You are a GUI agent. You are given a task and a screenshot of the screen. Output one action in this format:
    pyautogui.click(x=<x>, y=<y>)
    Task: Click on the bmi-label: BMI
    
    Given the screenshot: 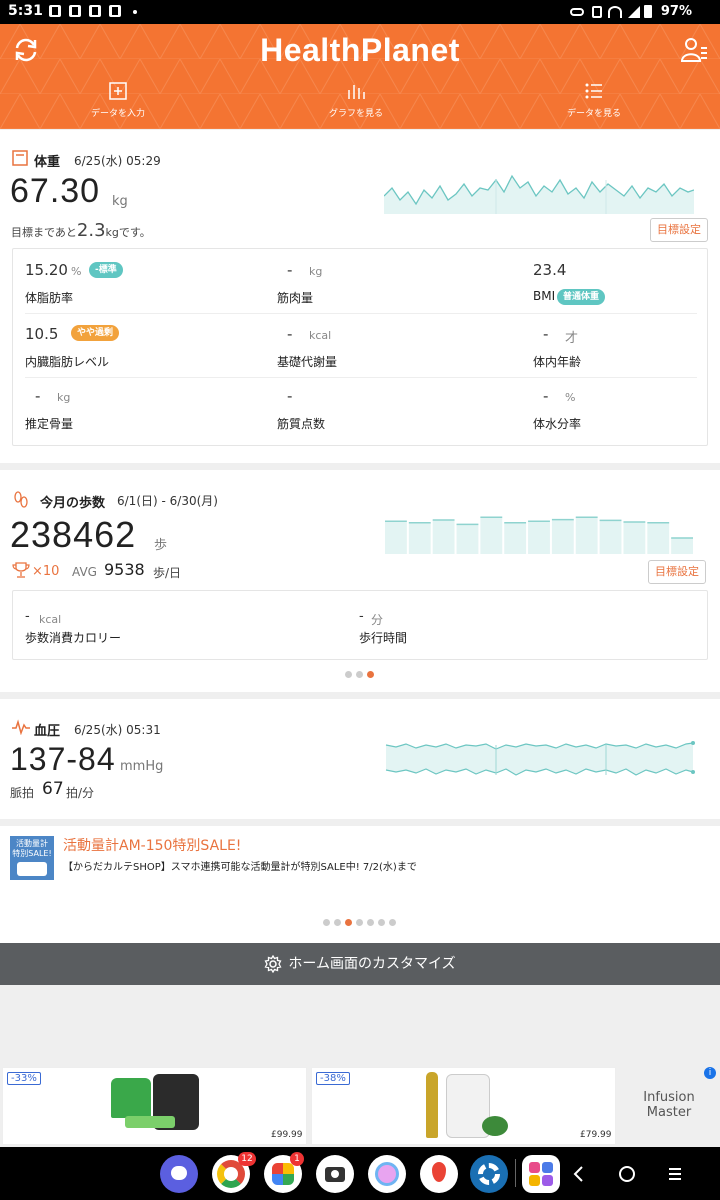 What is the action you would take?
    pyautogui.click(x=544, y=296)
    